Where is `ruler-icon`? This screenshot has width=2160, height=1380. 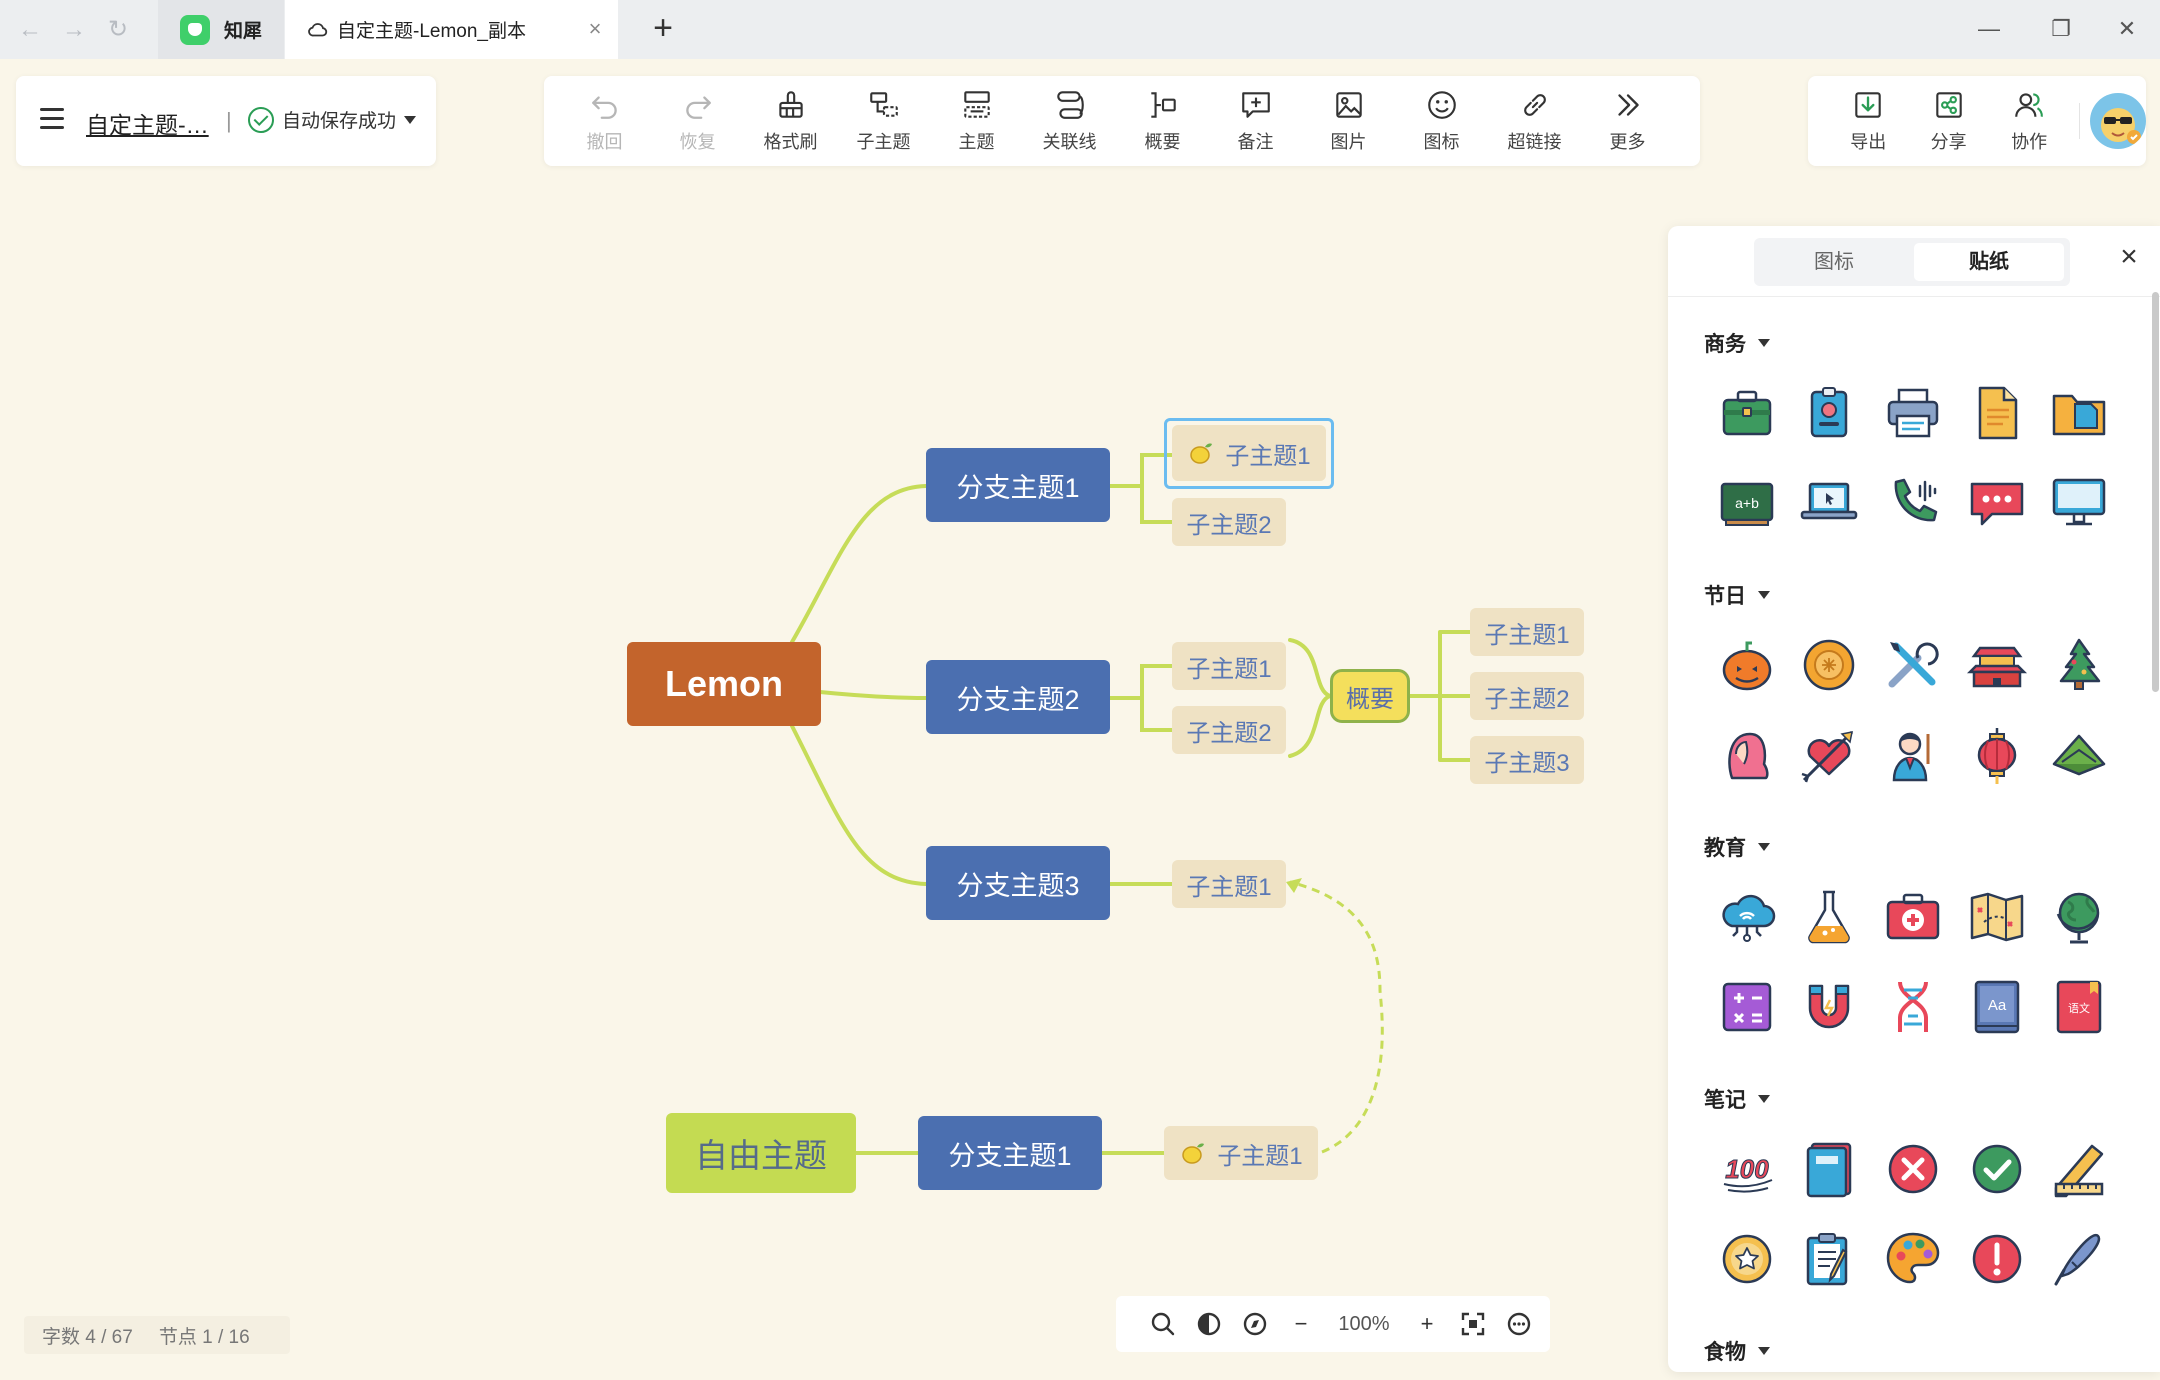 ruler-icon is located at coordinates (2079, 1169).